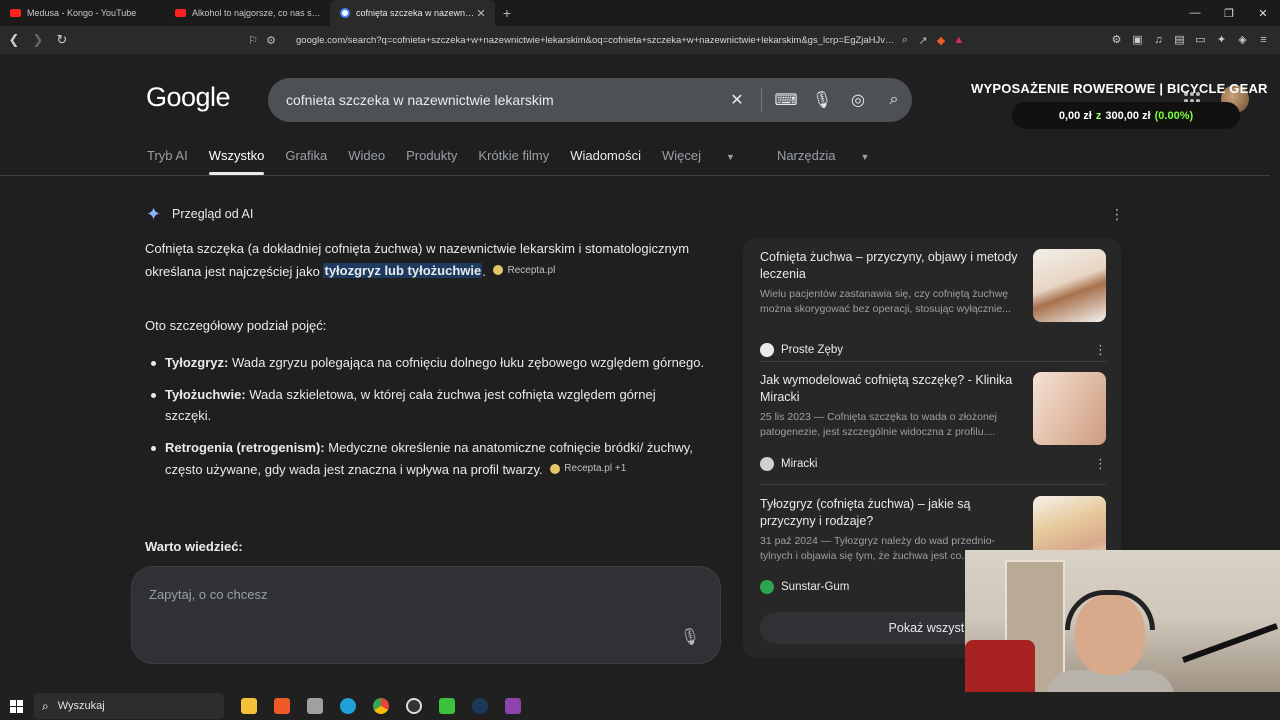 The width and height of the screenshot is (1280, 720). Describe the element at coordinates (129, 706) in the screenshot. I see `taskbar-search: ⌕ Wyszukaj` at that location.